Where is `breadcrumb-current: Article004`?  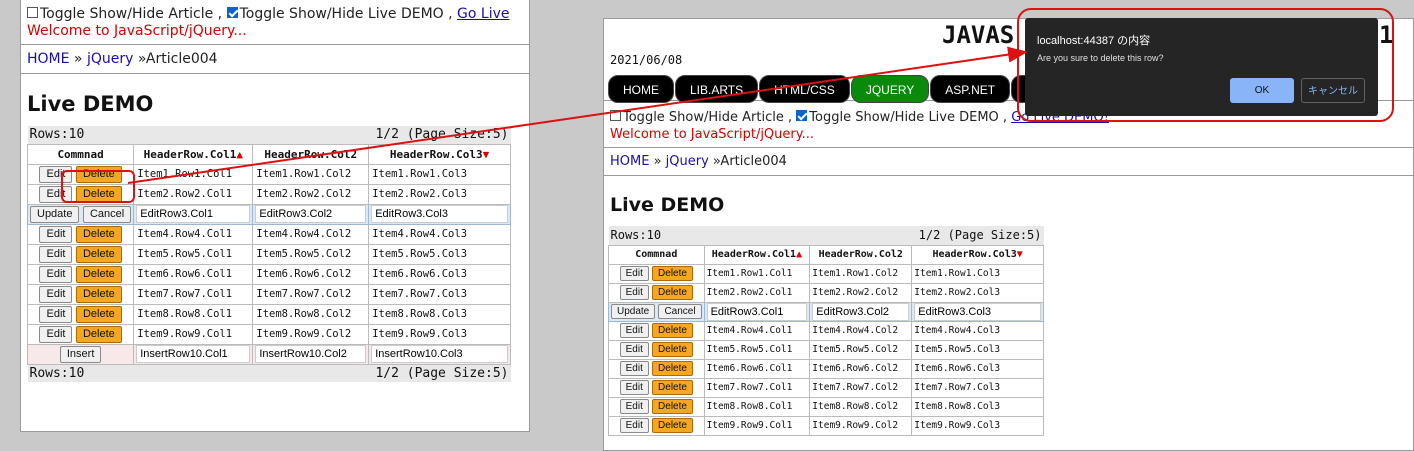
breadcrumb-current: Article004 is located at coordinates (753, 161).